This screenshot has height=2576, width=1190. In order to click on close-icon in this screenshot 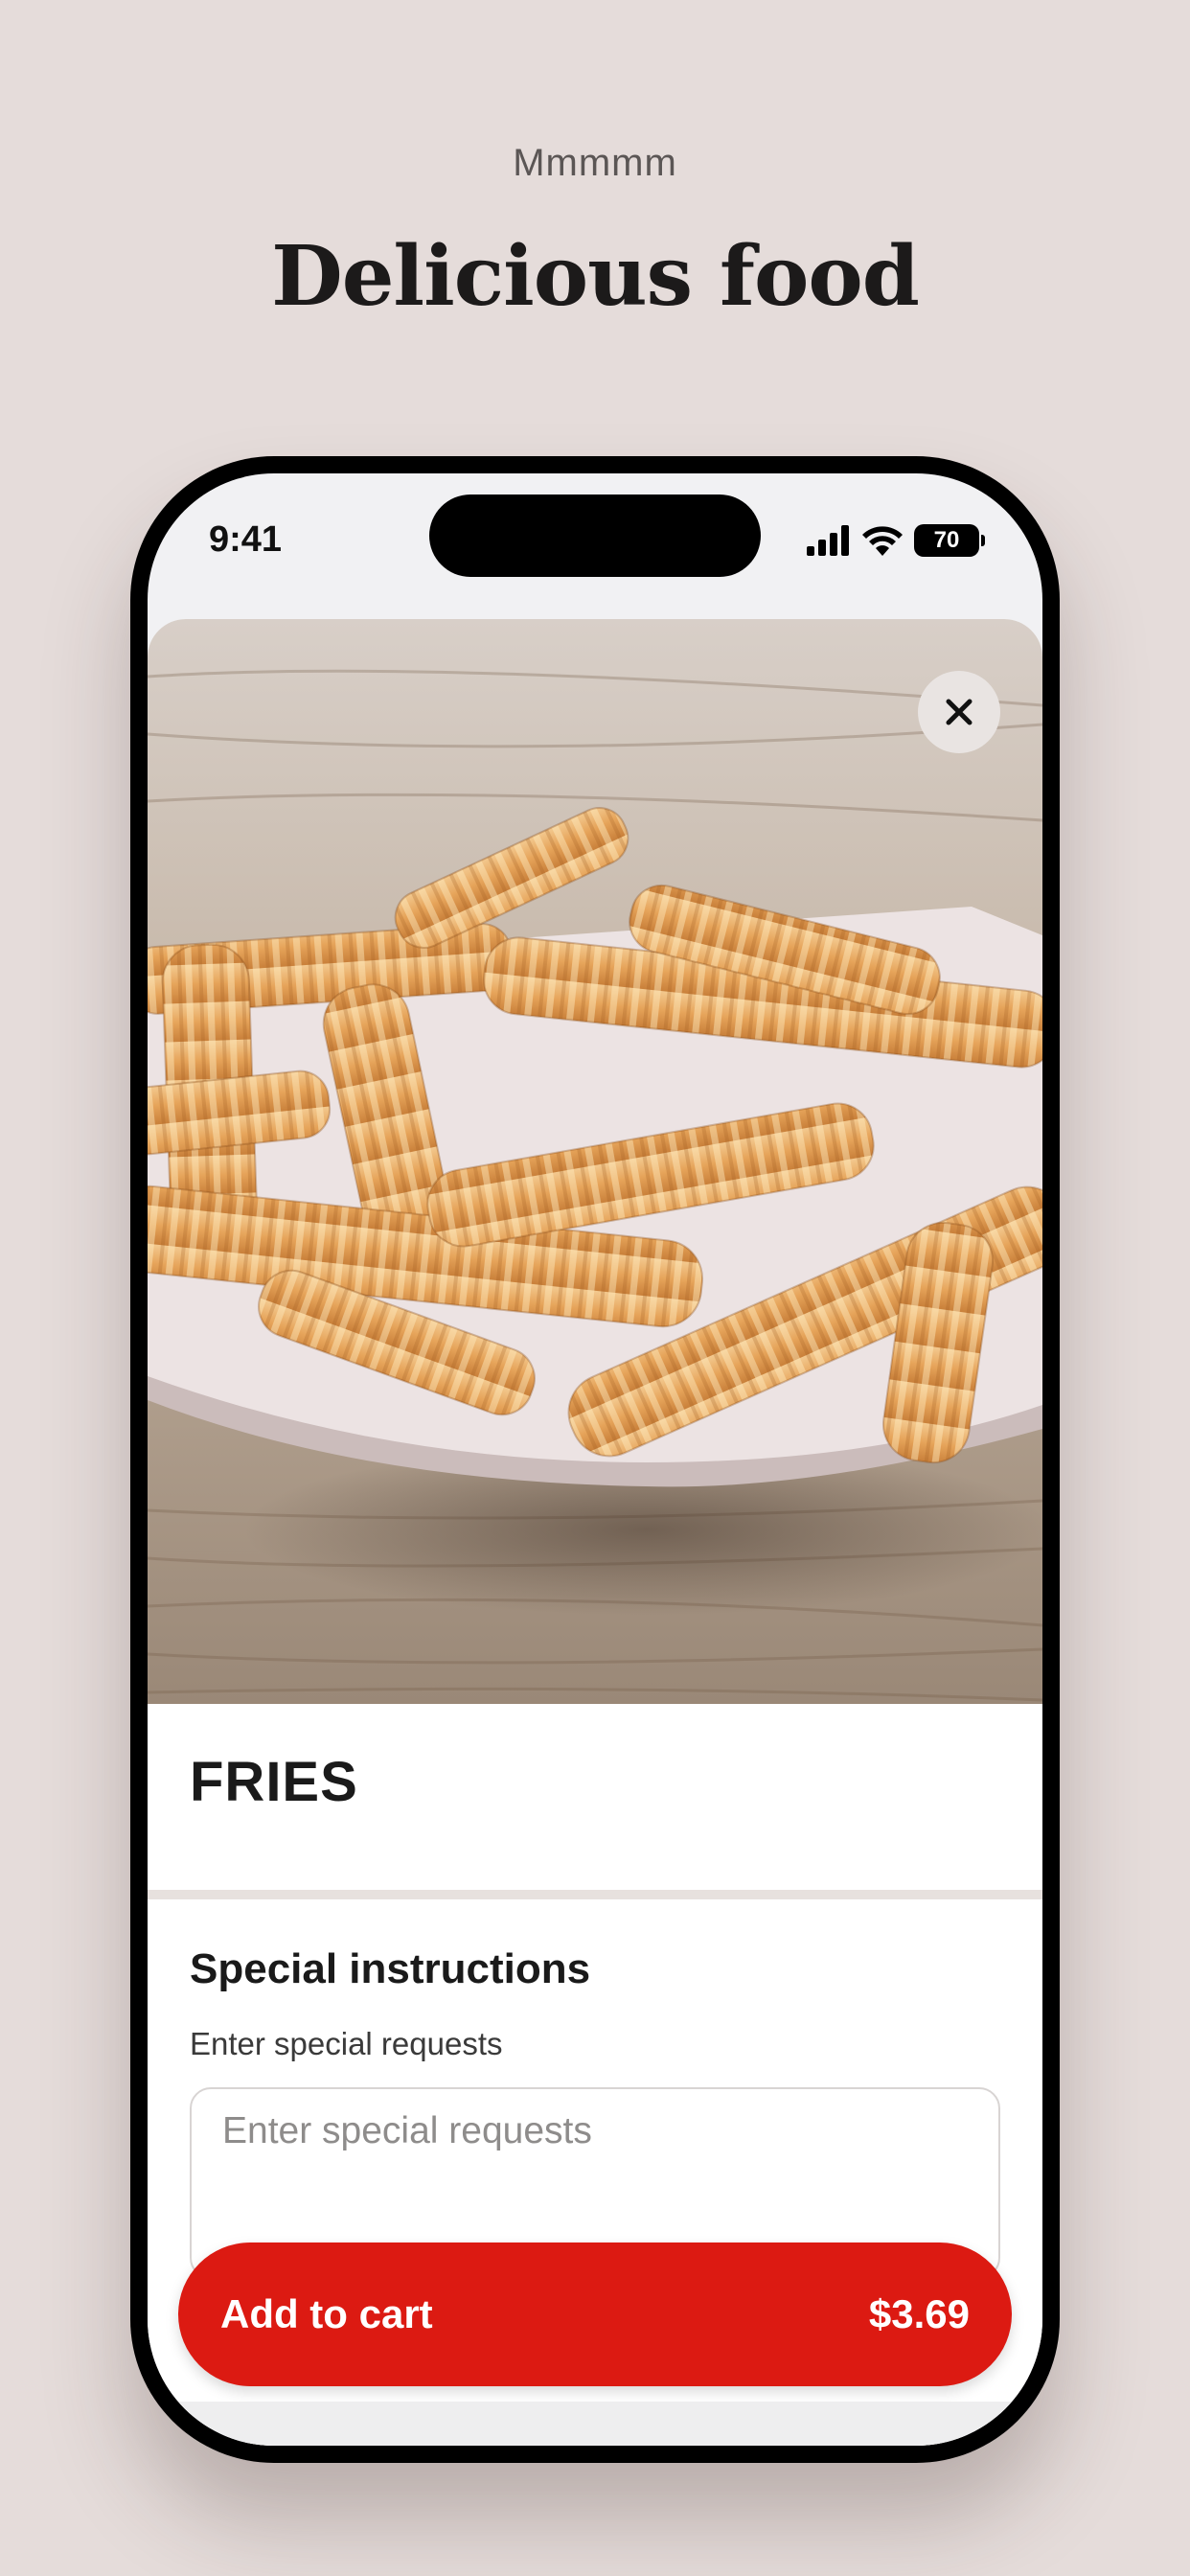, I will do `click(960, 712)`.